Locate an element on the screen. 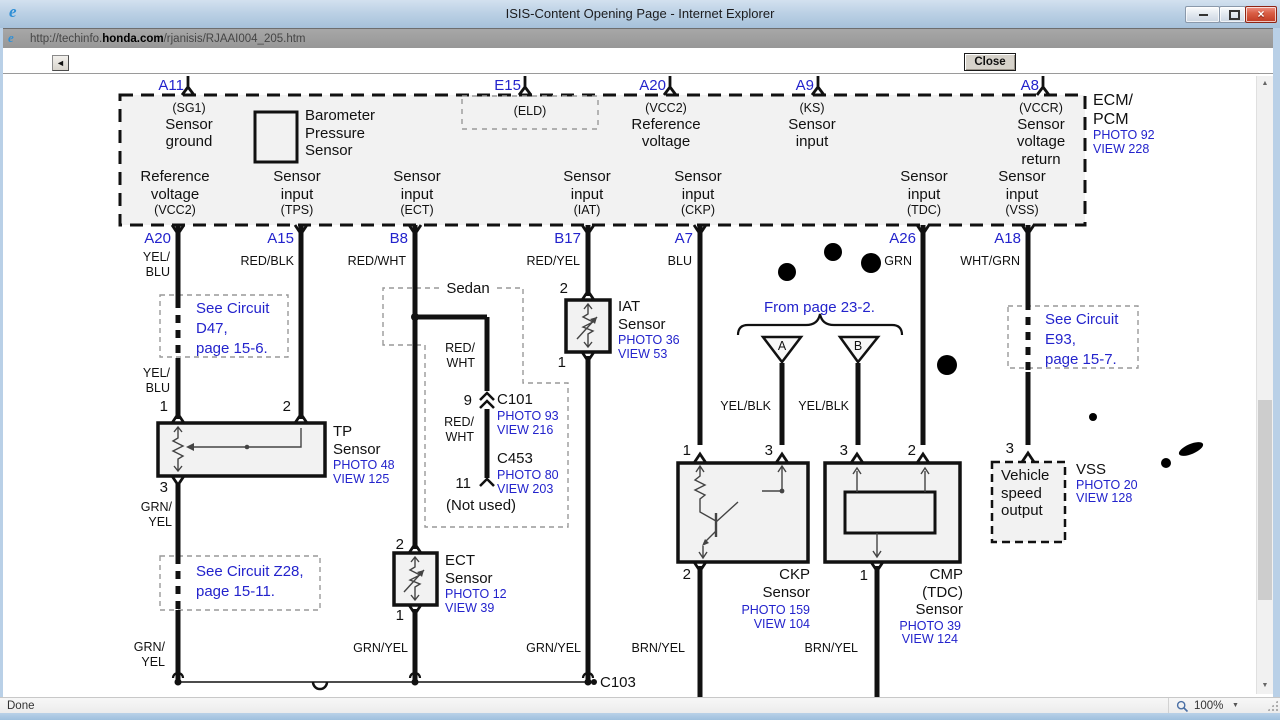  ckp-view-link: VIEW 104 is located at coordinates (782, 624).